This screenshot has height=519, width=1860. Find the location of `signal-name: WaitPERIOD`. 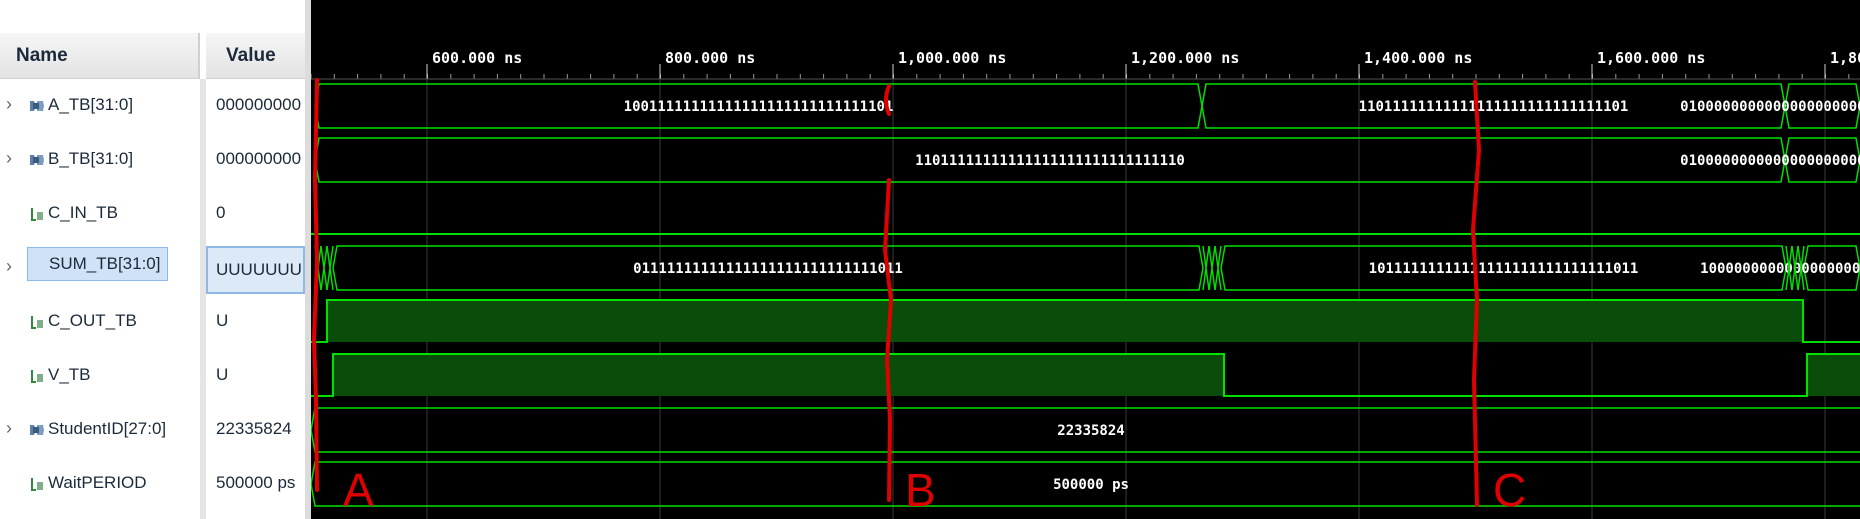

signal-name: WaitPERIOD is located at coordinates (97, 482).